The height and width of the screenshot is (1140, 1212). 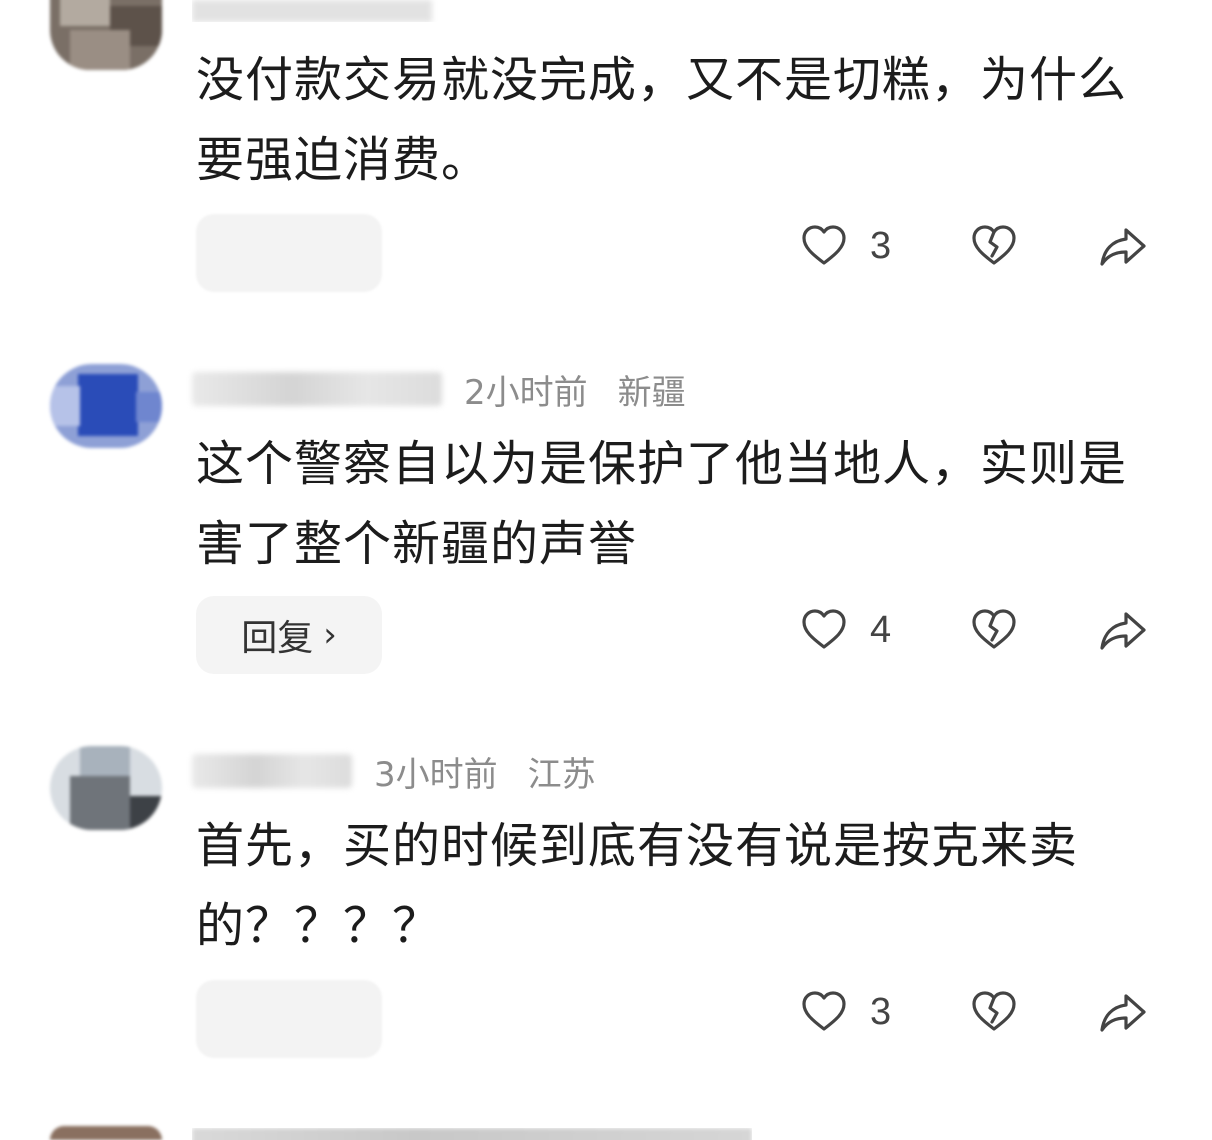 I want to click on next-comment-meta-cutoff, so click(x=472, y=1134).